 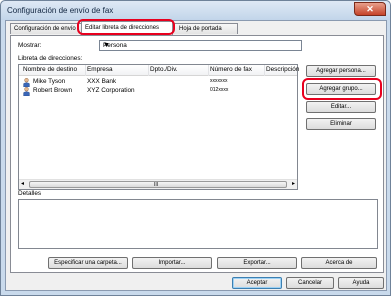 What do you see at coordinates (30, 193) in the screenshot?
I see `details-label: Detalles` at bounding box center [30, 193].